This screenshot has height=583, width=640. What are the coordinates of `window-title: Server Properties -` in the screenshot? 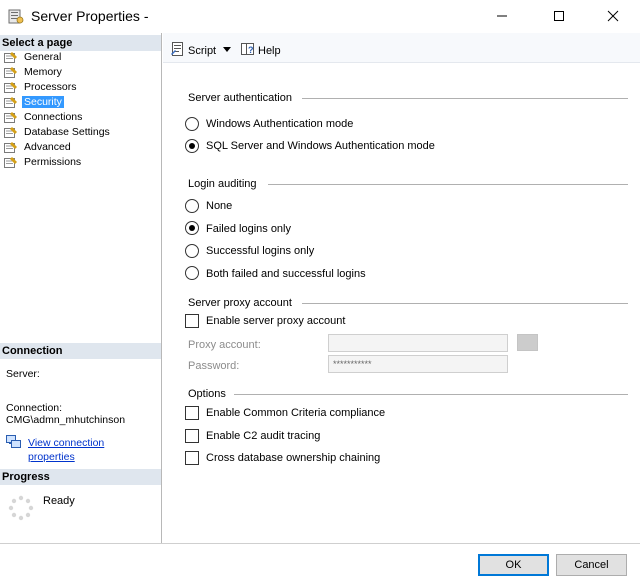 It's located at (90, 16).